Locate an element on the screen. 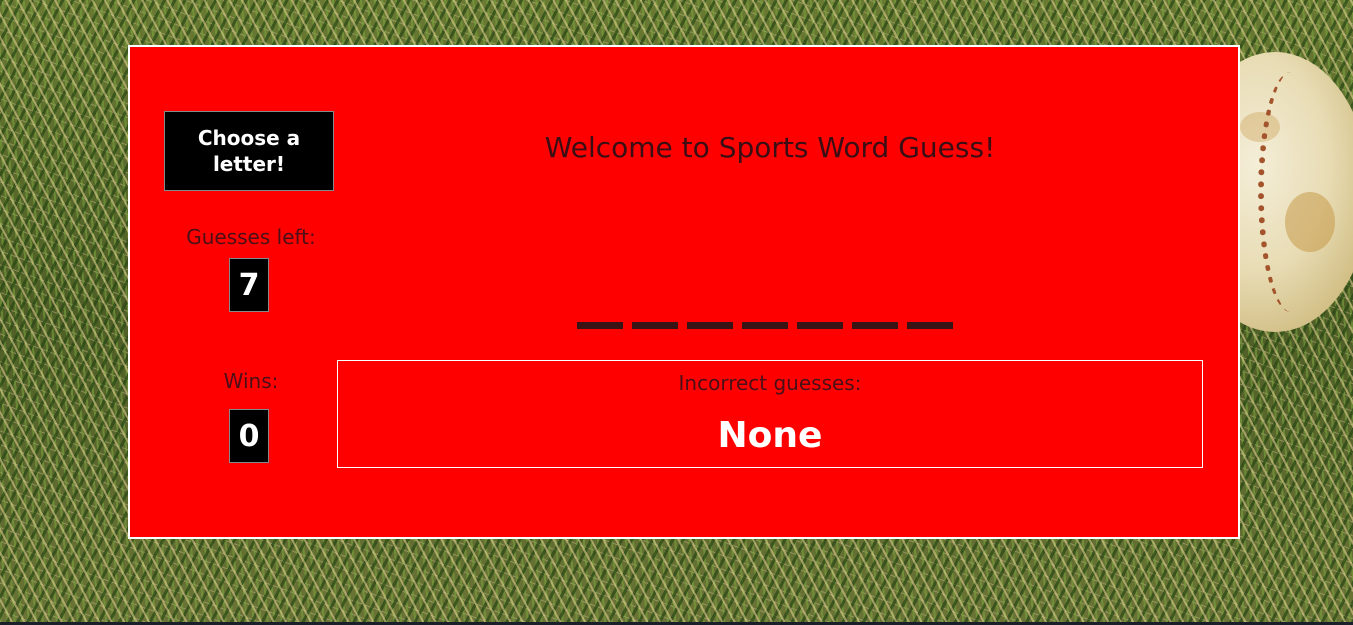 This screenshot has height=625, width=1353. incorrect-guesses-label: Incorrect guesses: is located at coordinates (770, 383).